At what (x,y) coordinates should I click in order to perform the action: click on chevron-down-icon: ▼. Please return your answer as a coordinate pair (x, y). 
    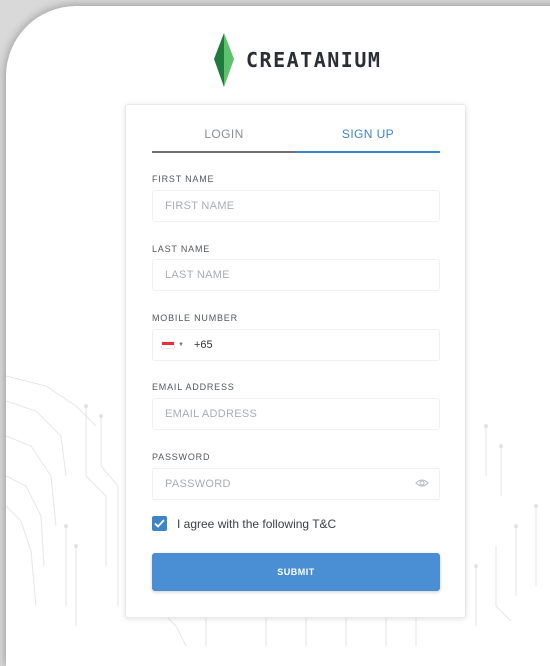
    Looking at the image, I should click on (181, 345).